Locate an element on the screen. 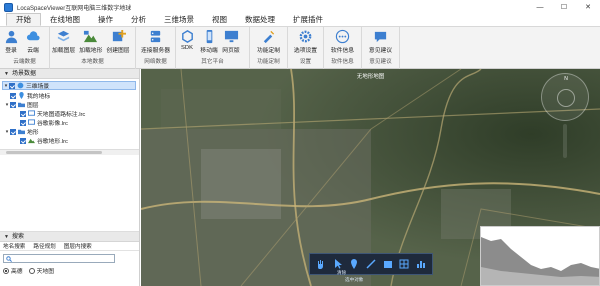 Image resolution: width=600 pixels, height=286 pixels. tree-node-road-labels: 天地图道路标注.lrc is located at coordinates (52, 113).